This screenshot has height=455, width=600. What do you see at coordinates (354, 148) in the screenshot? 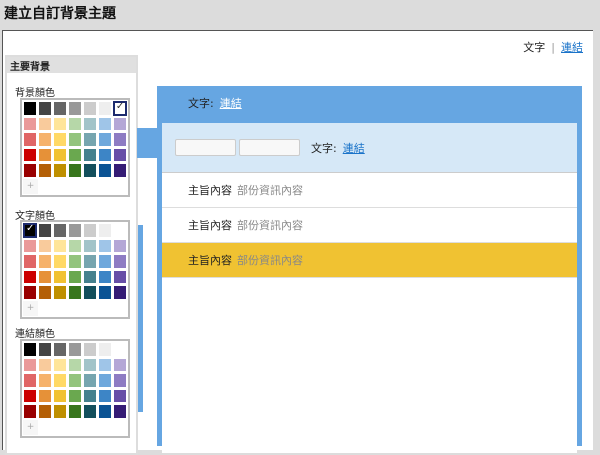
I see `preview-toolbar-link: 連結` at bounding box center [354, 148].